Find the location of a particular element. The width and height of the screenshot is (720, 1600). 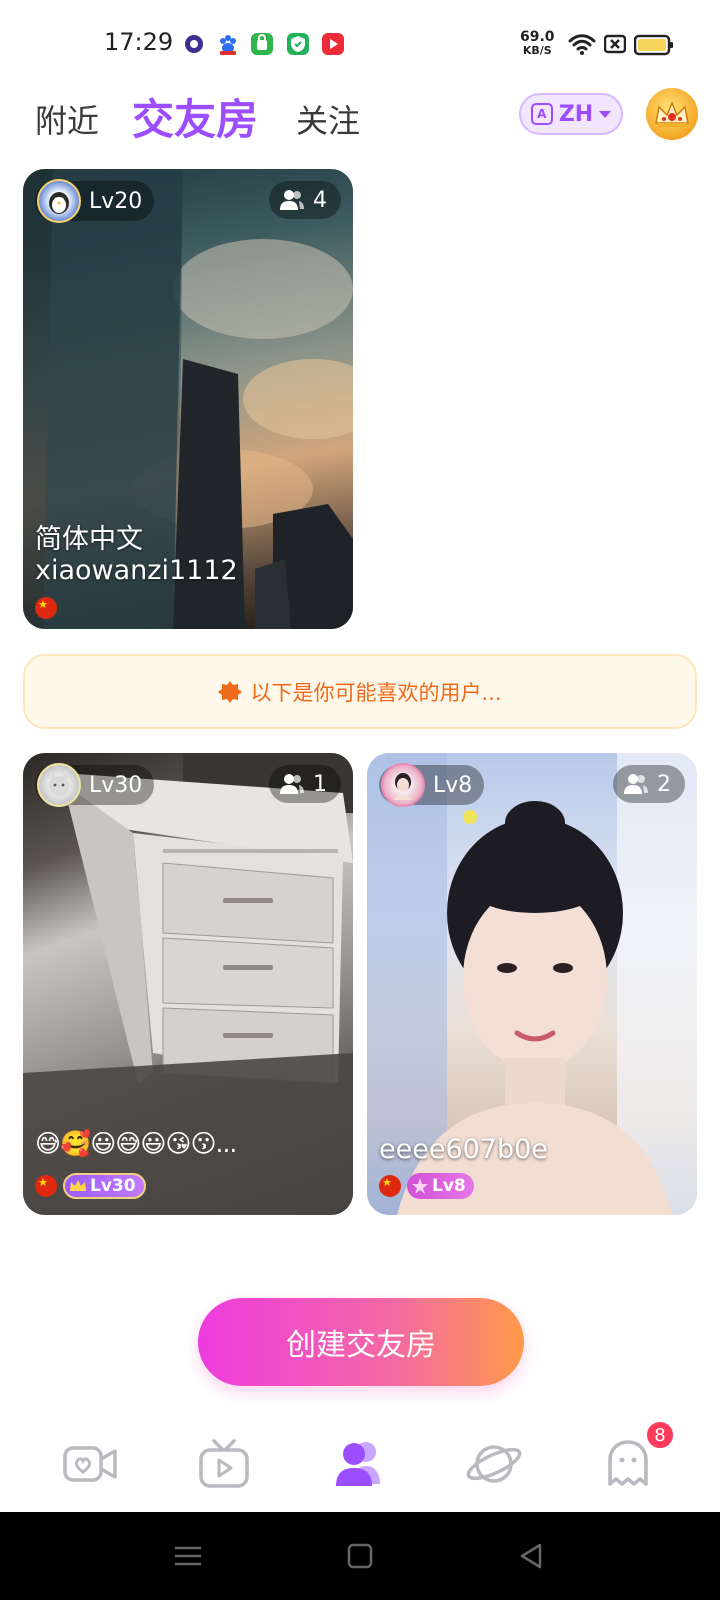

tab-explore is located at coordinates (494, 1464).